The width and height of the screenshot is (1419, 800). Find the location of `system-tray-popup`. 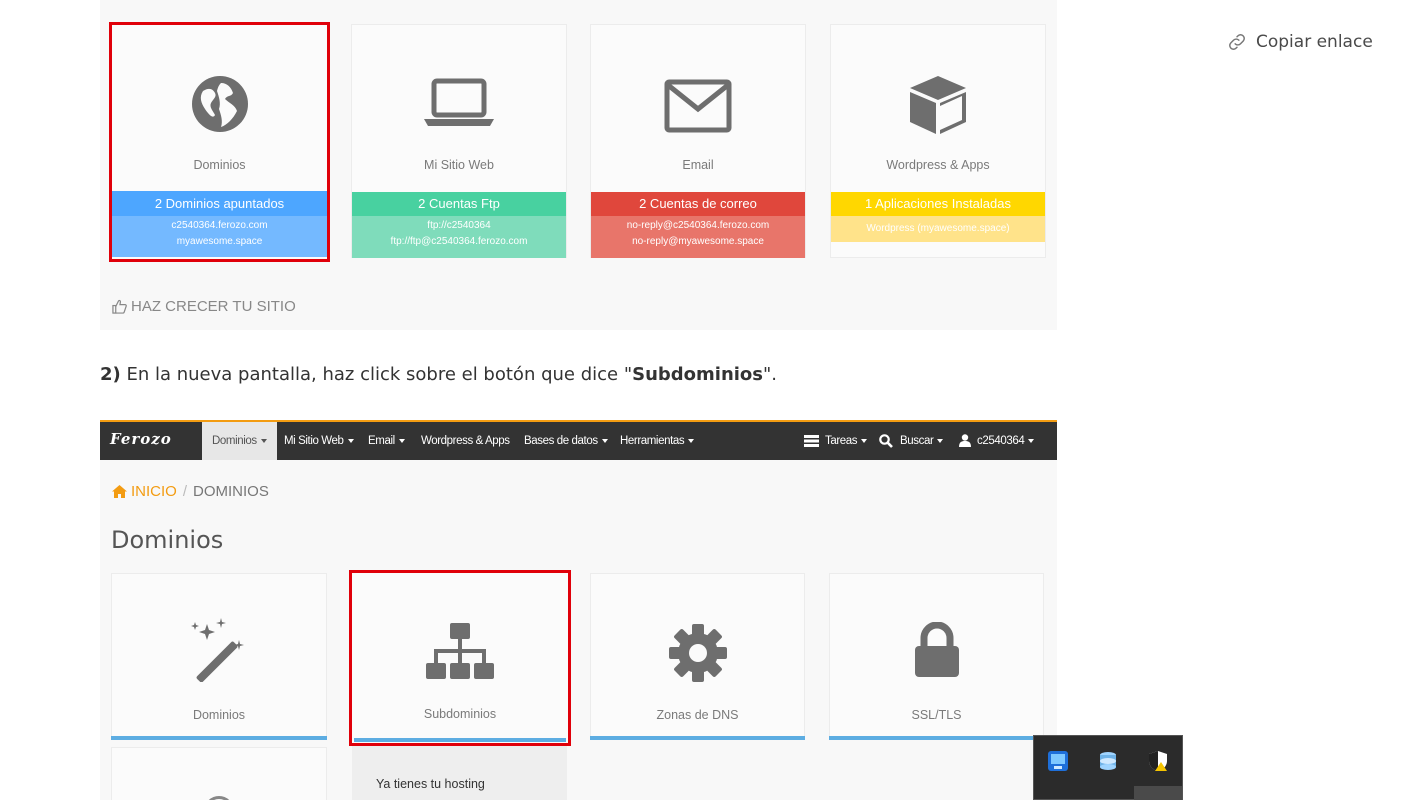

system-tray-popup is located at coordinates (1108, 767).